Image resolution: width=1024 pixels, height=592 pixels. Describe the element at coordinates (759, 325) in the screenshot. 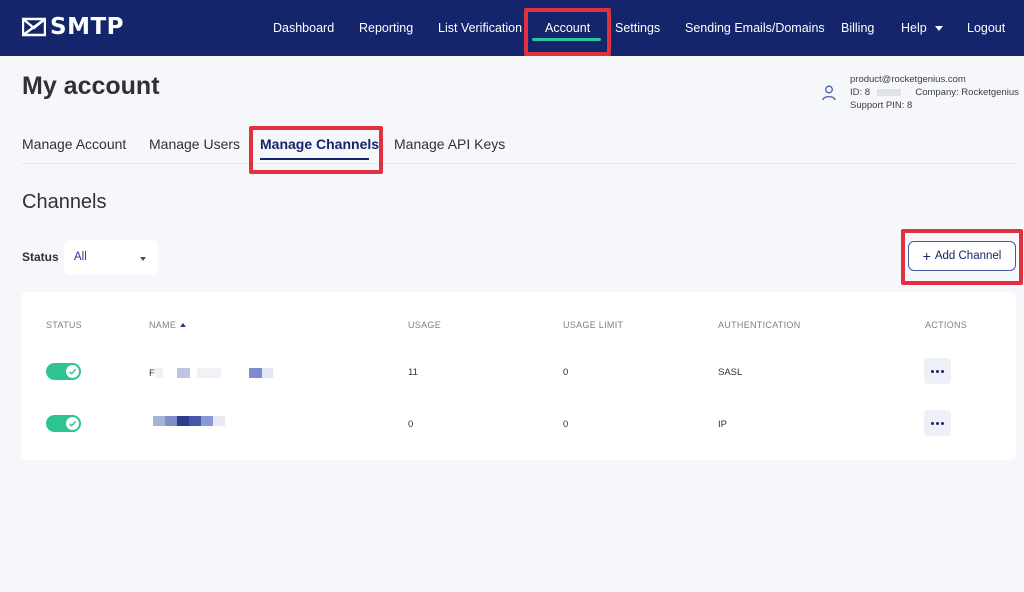

I see `column-header-authentication: AUTHENTICATION` at that location.